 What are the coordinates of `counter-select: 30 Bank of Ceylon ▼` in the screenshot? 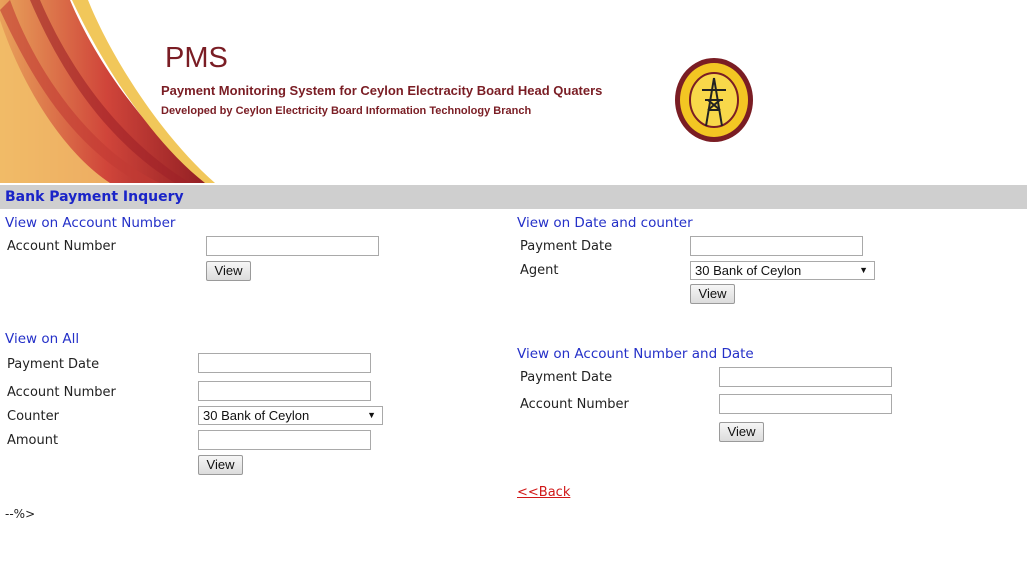 It's located at (290, 415).